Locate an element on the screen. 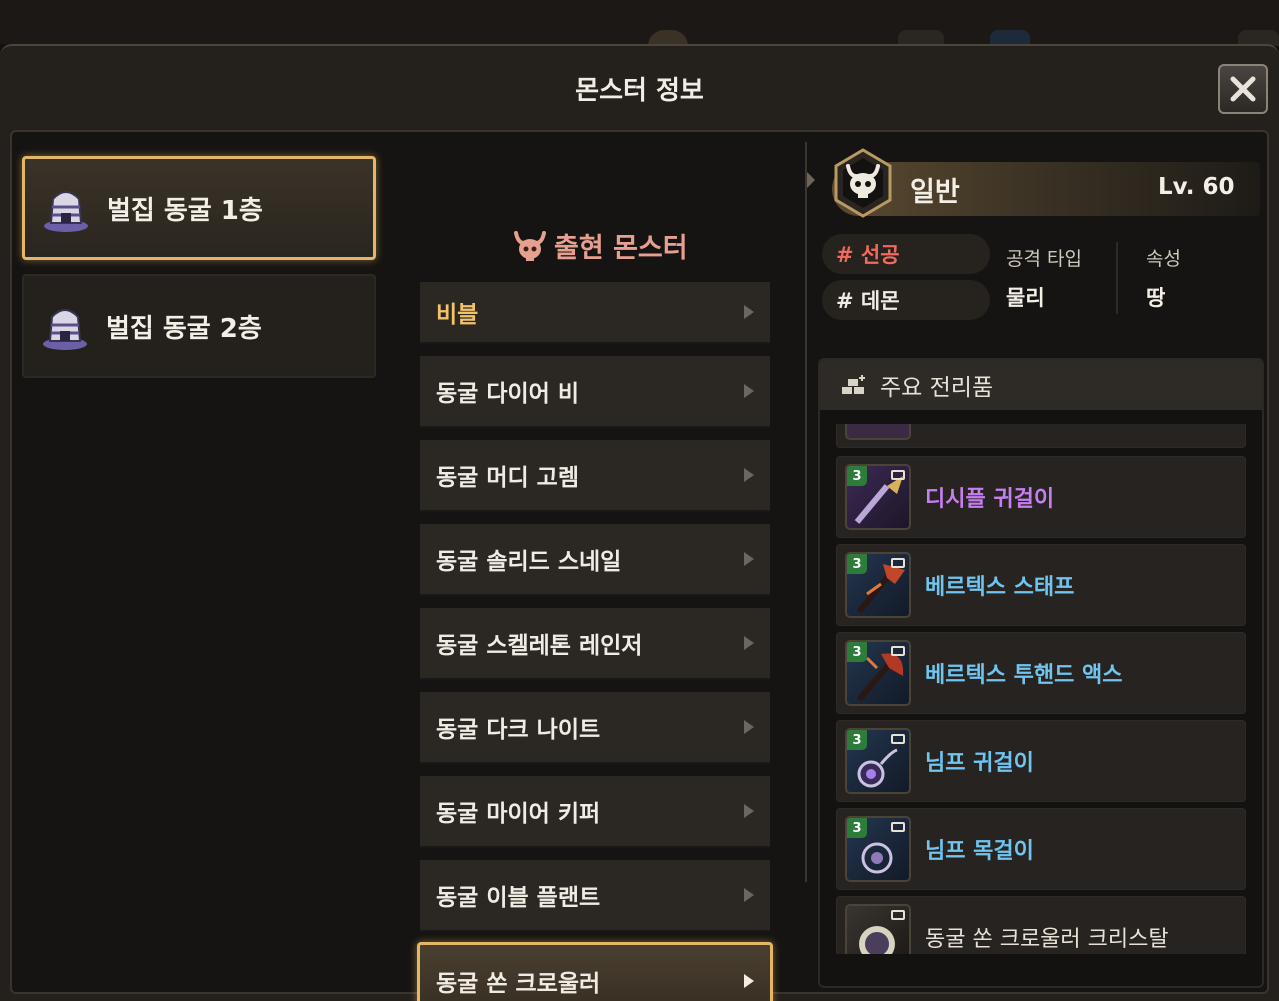 The image size is (1279, 1001). monster-item: 비블 is located at coordinates (595, 313).